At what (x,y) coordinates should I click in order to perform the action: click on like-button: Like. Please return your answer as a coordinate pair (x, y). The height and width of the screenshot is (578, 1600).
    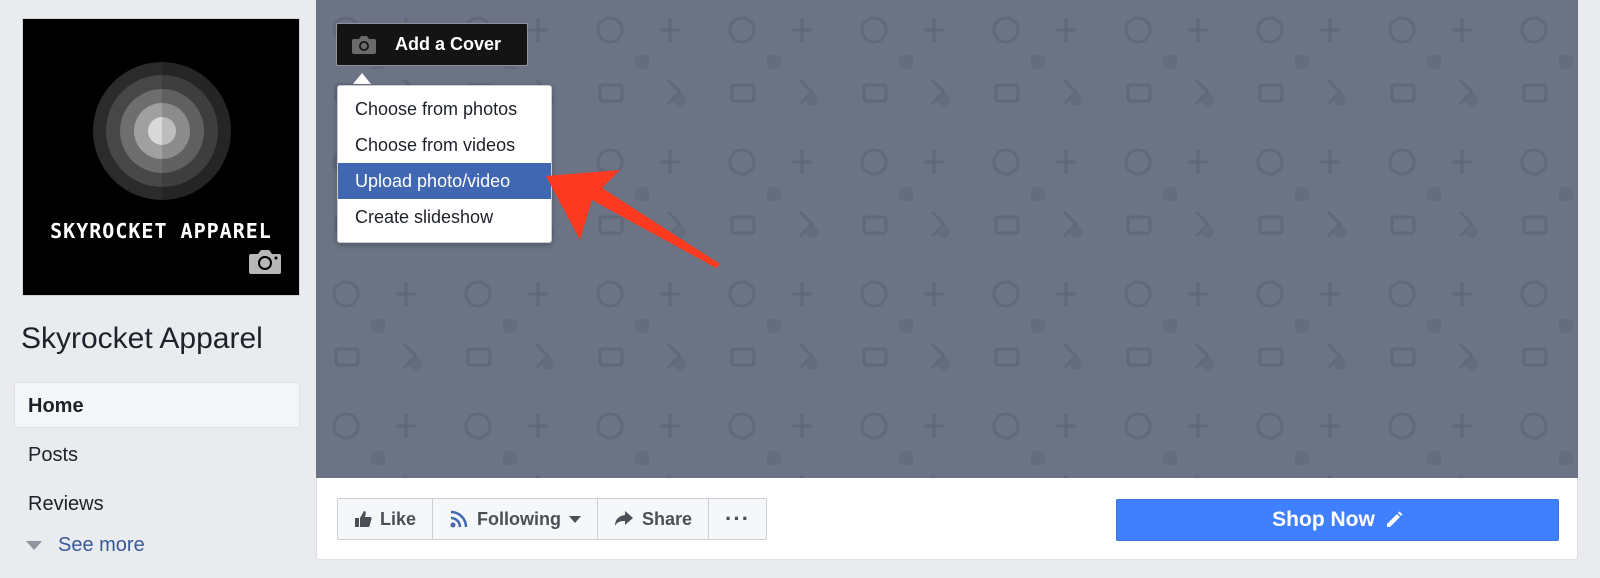
    Looking at the image, I should click on (386, 519).